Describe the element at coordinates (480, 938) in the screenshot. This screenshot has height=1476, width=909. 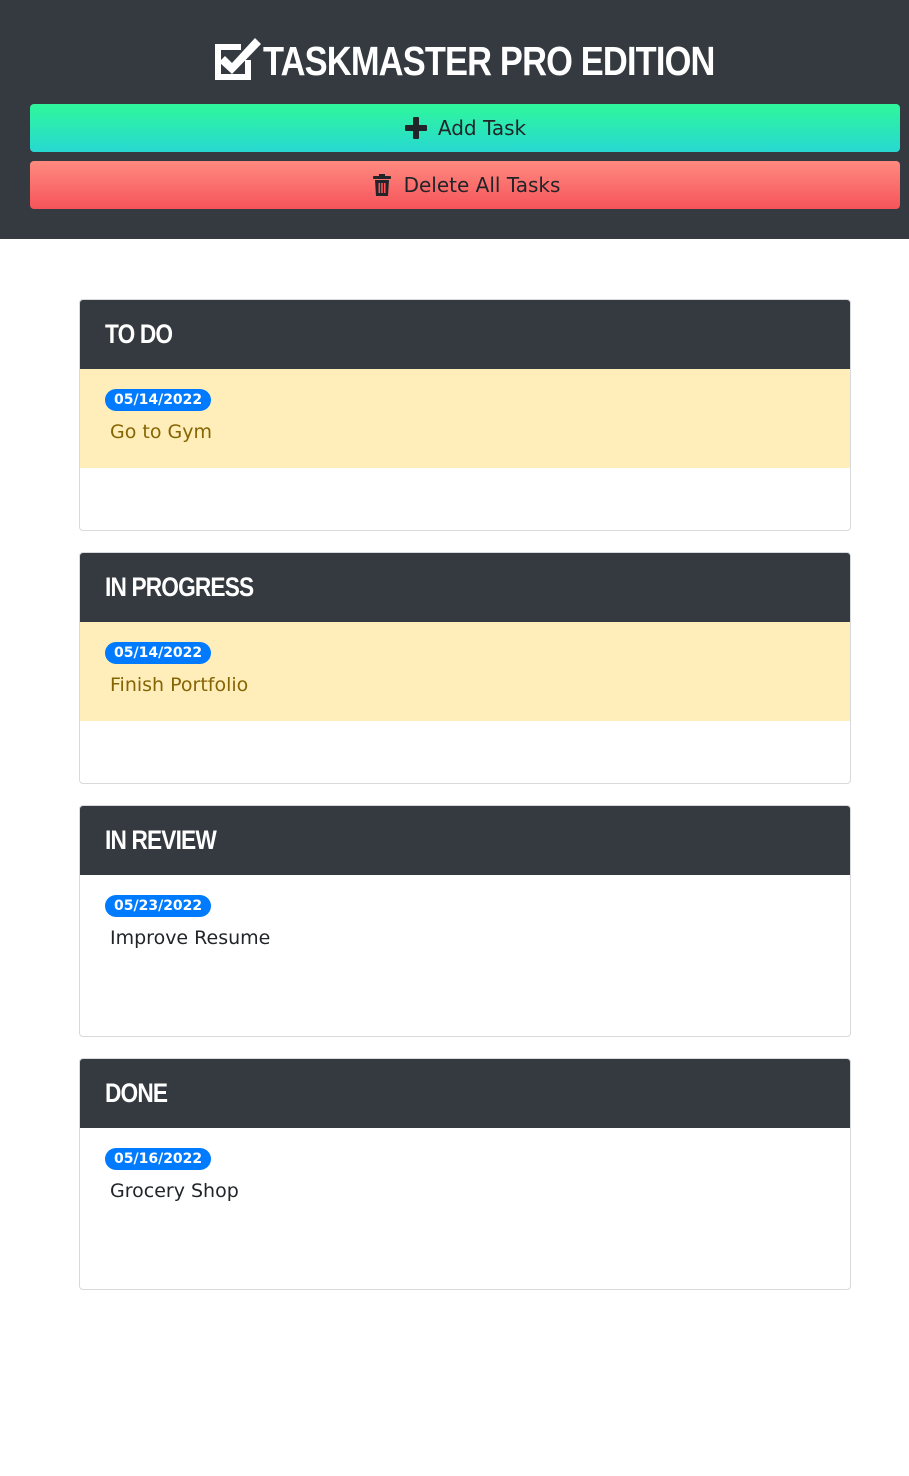
I see `task-text: Improve Resume` at that location.